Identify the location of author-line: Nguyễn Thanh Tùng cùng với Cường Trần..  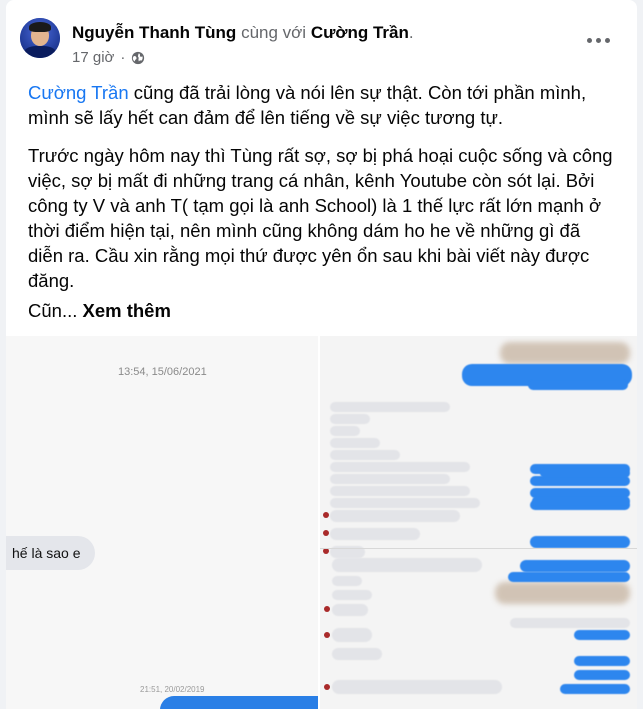
(243, 33).